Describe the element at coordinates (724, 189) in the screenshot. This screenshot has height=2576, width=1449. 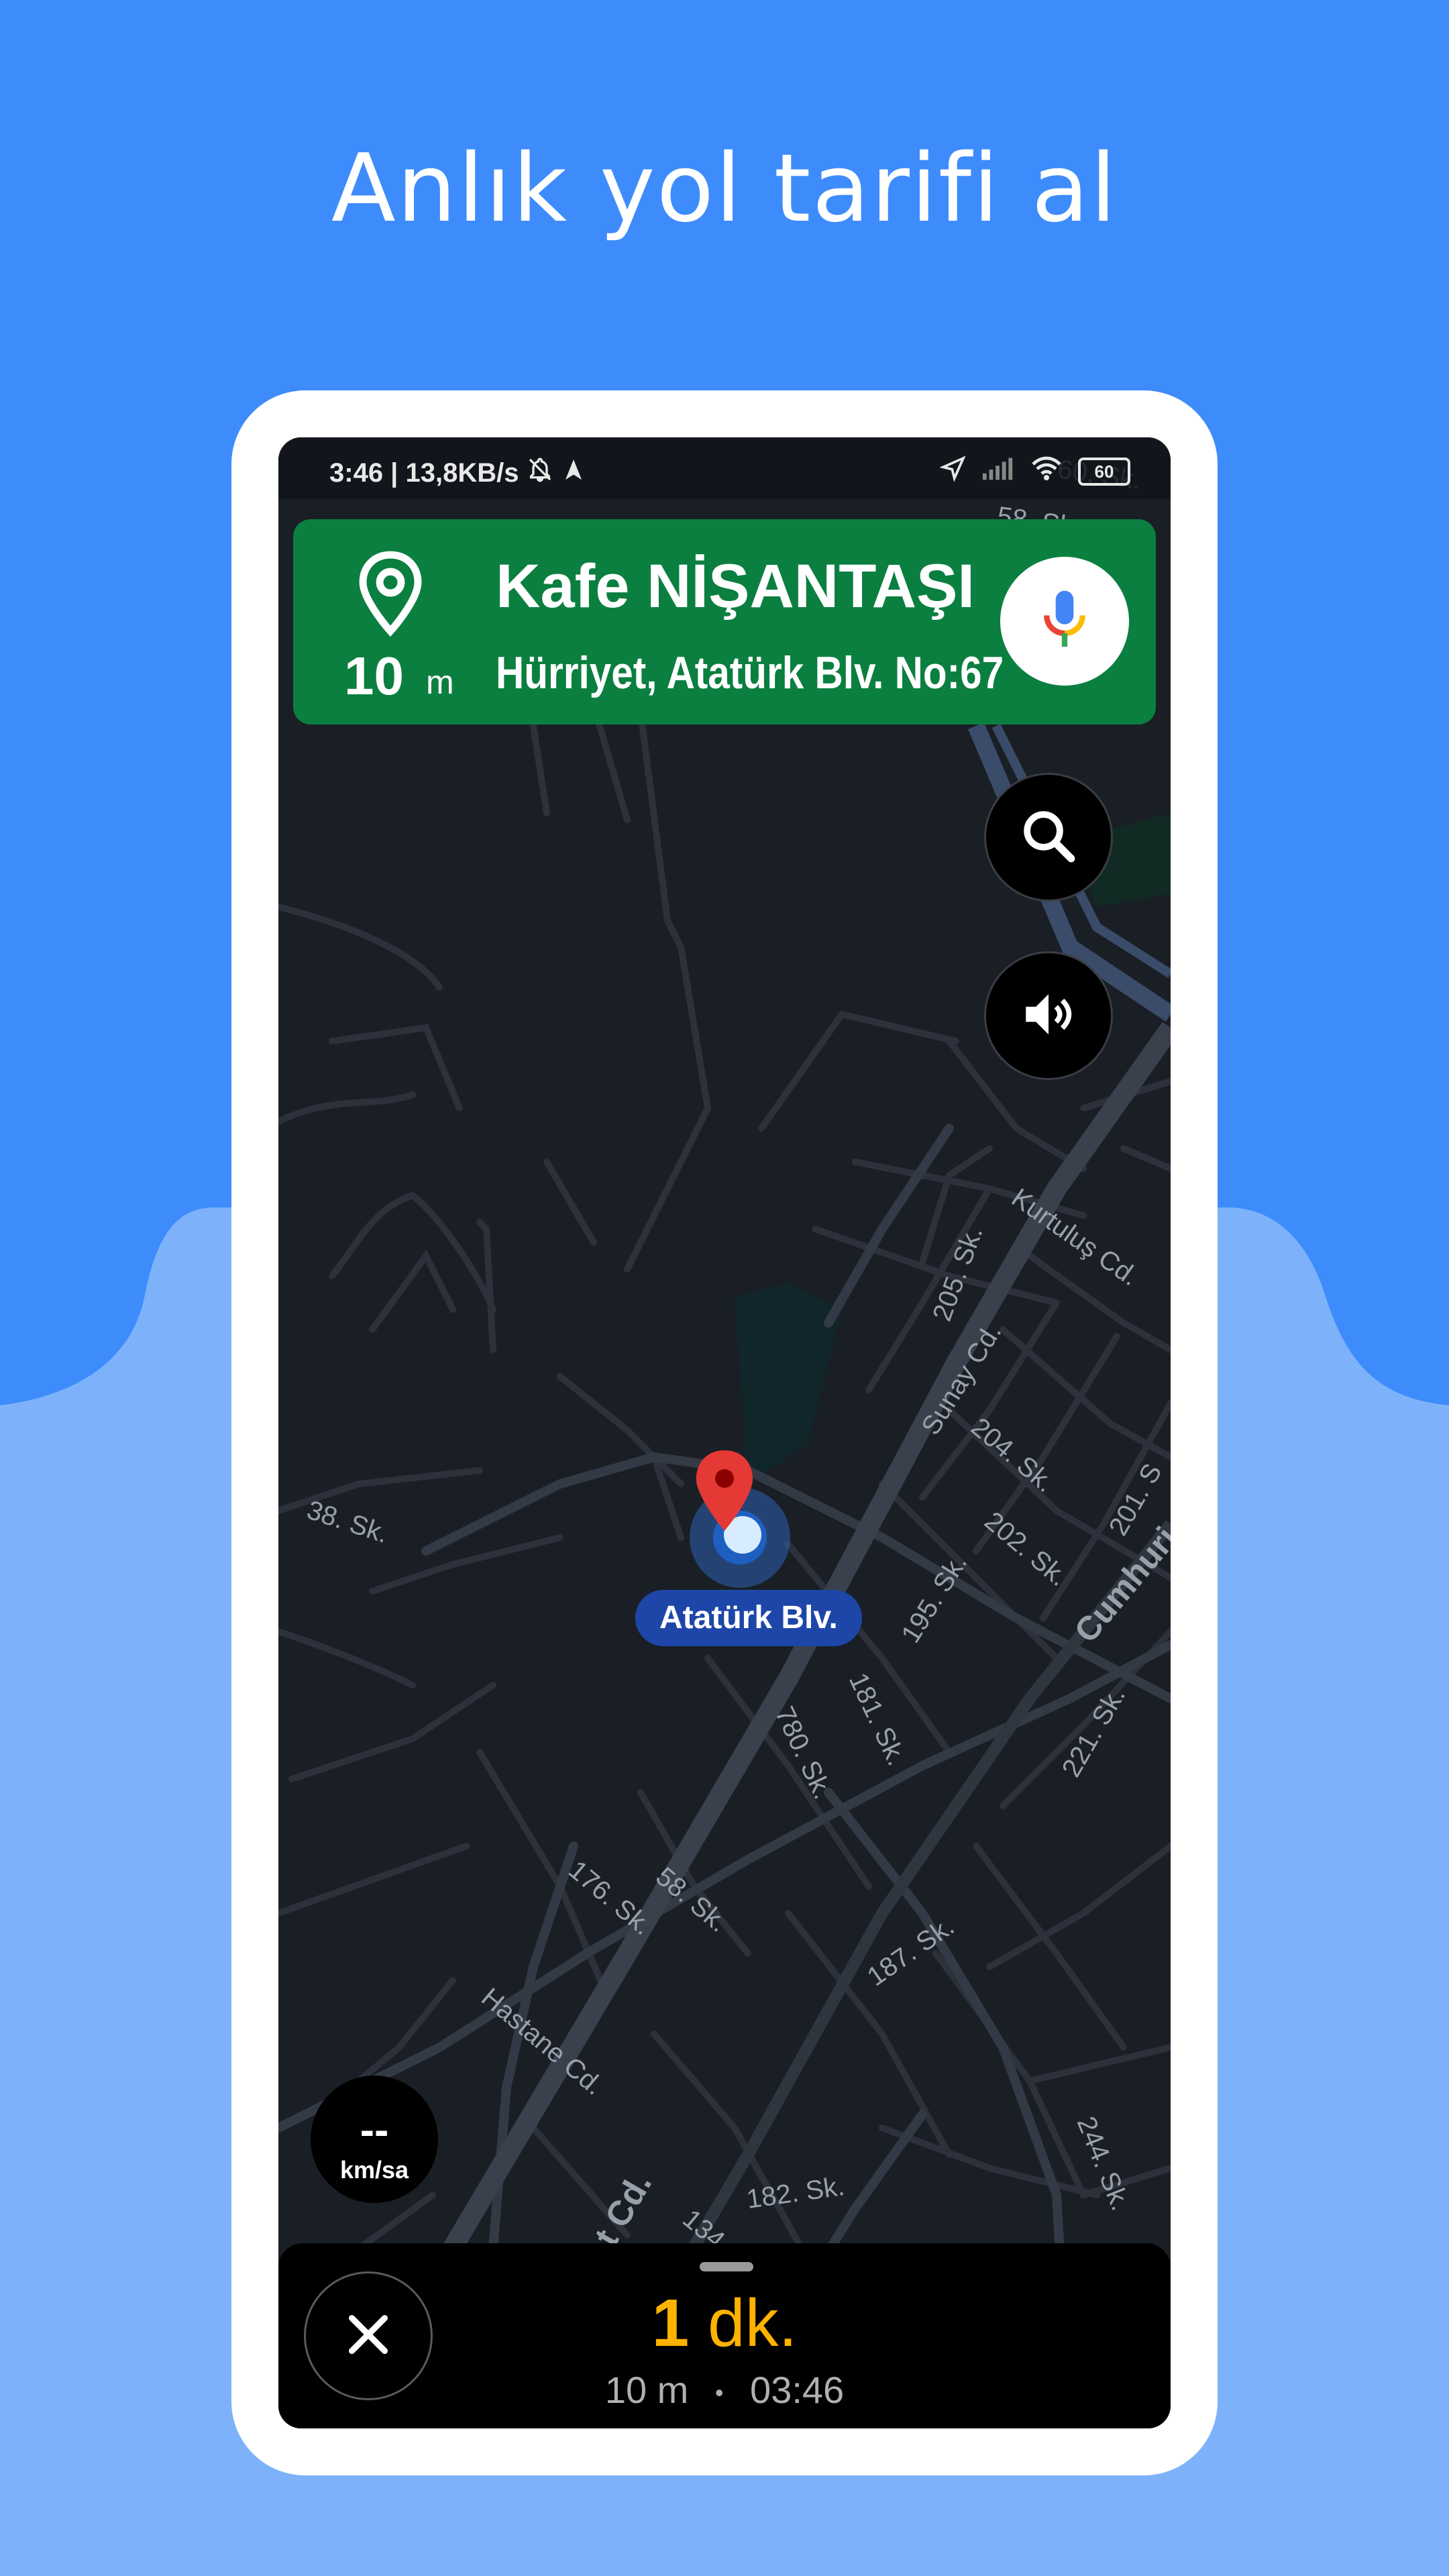
I see `headline: Anlık yol tarifi al` at that location.